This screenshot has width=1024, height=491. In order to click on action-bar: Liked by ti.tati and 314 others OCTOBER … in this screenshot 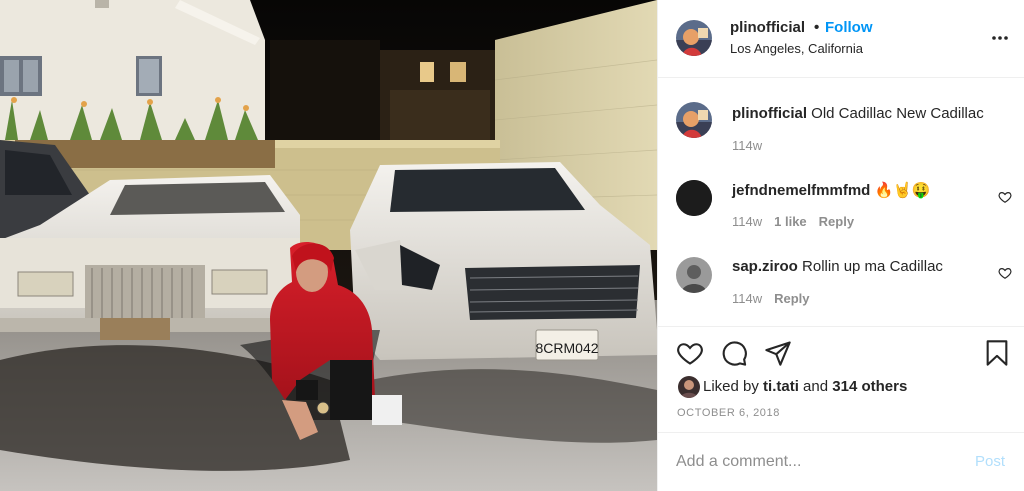, I will do `click(841, 379)`.